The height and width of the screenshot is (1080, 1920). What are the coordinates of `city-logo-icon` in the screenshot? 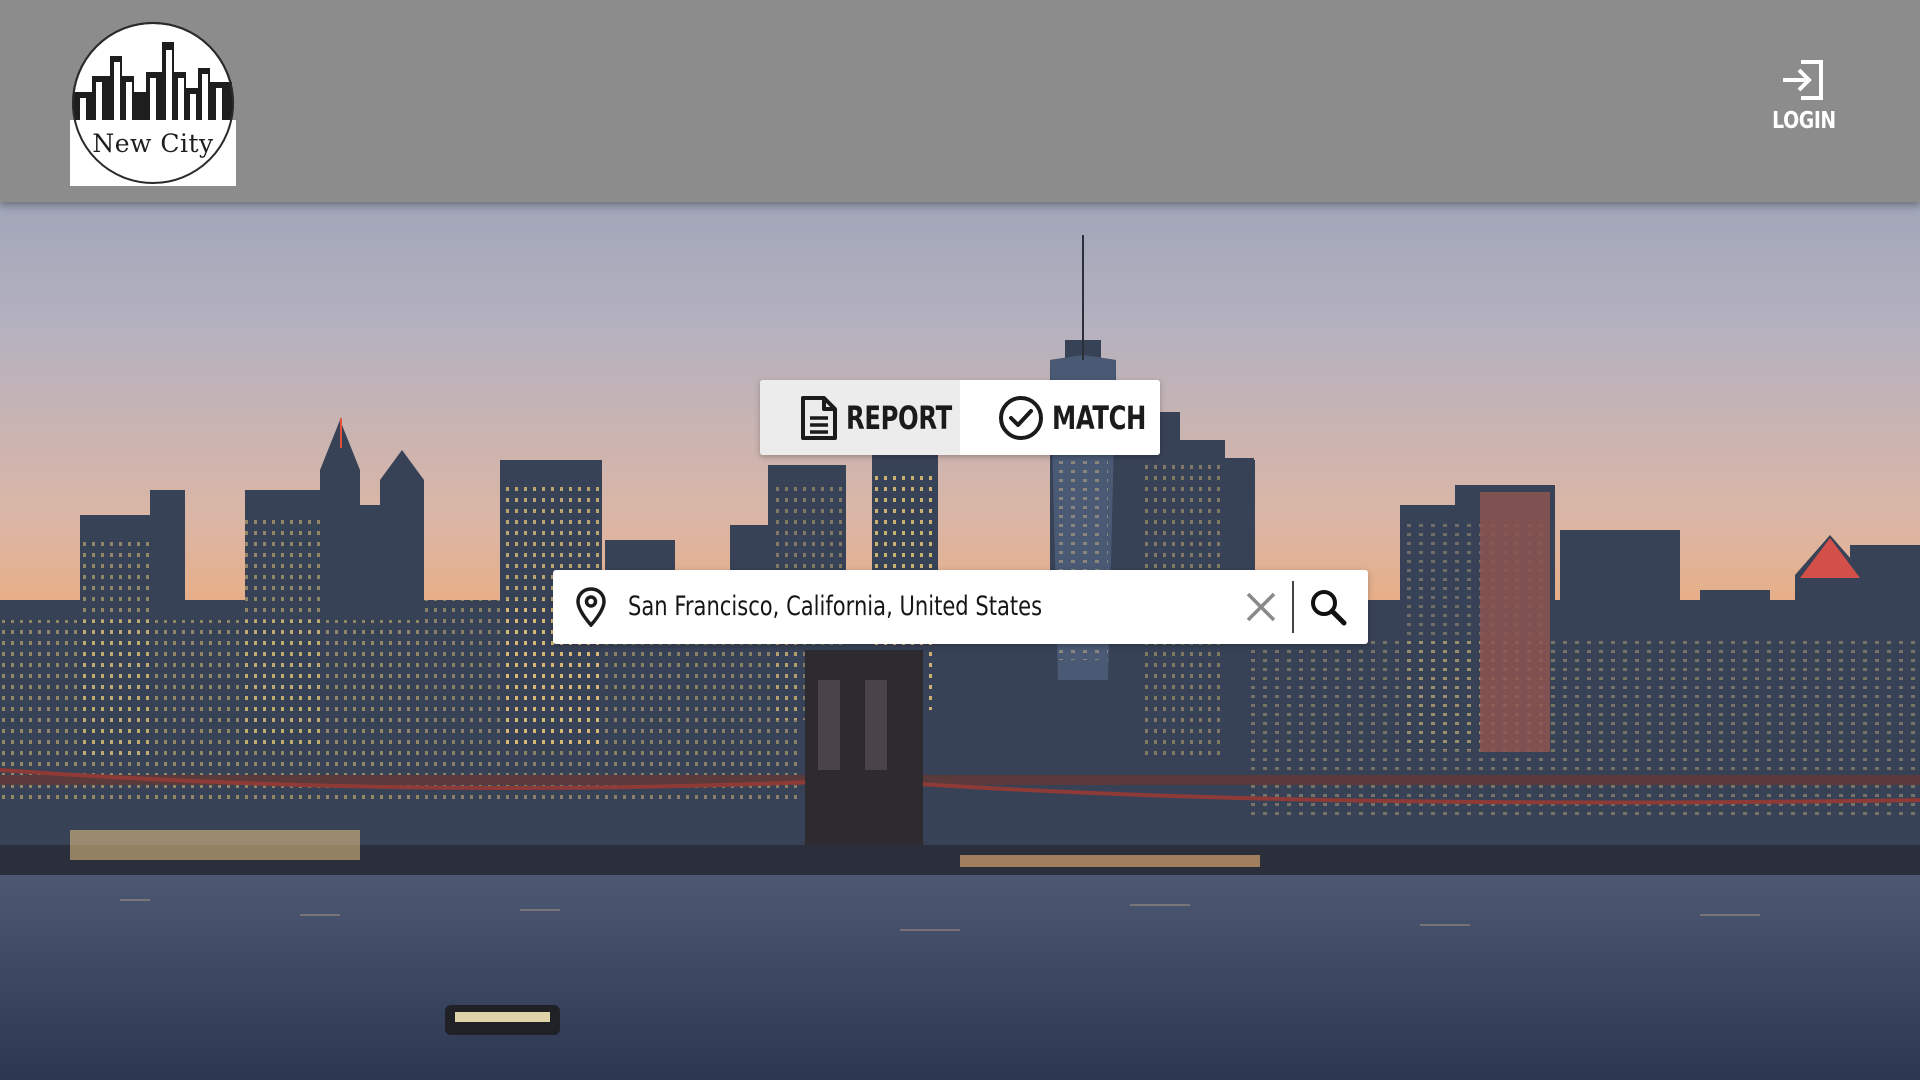 It's located at (153, 104).